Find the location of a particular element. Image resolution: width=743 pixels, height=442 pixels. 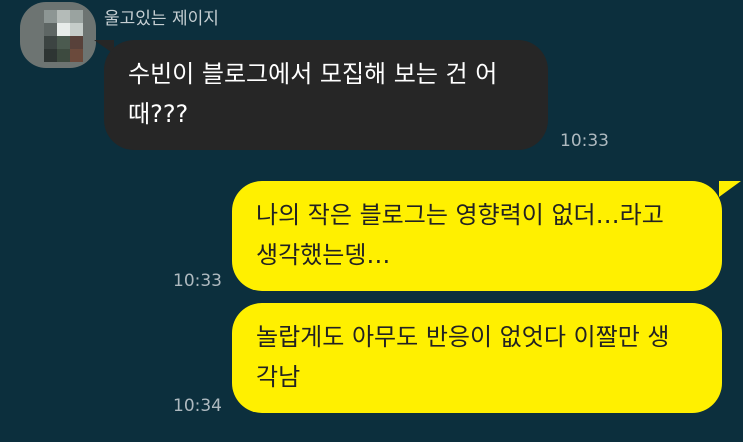

incoming-message-bubble: 수빈이 블로그에서 모집해 보는 건 어 때??? is located at coordinates (326, 95).